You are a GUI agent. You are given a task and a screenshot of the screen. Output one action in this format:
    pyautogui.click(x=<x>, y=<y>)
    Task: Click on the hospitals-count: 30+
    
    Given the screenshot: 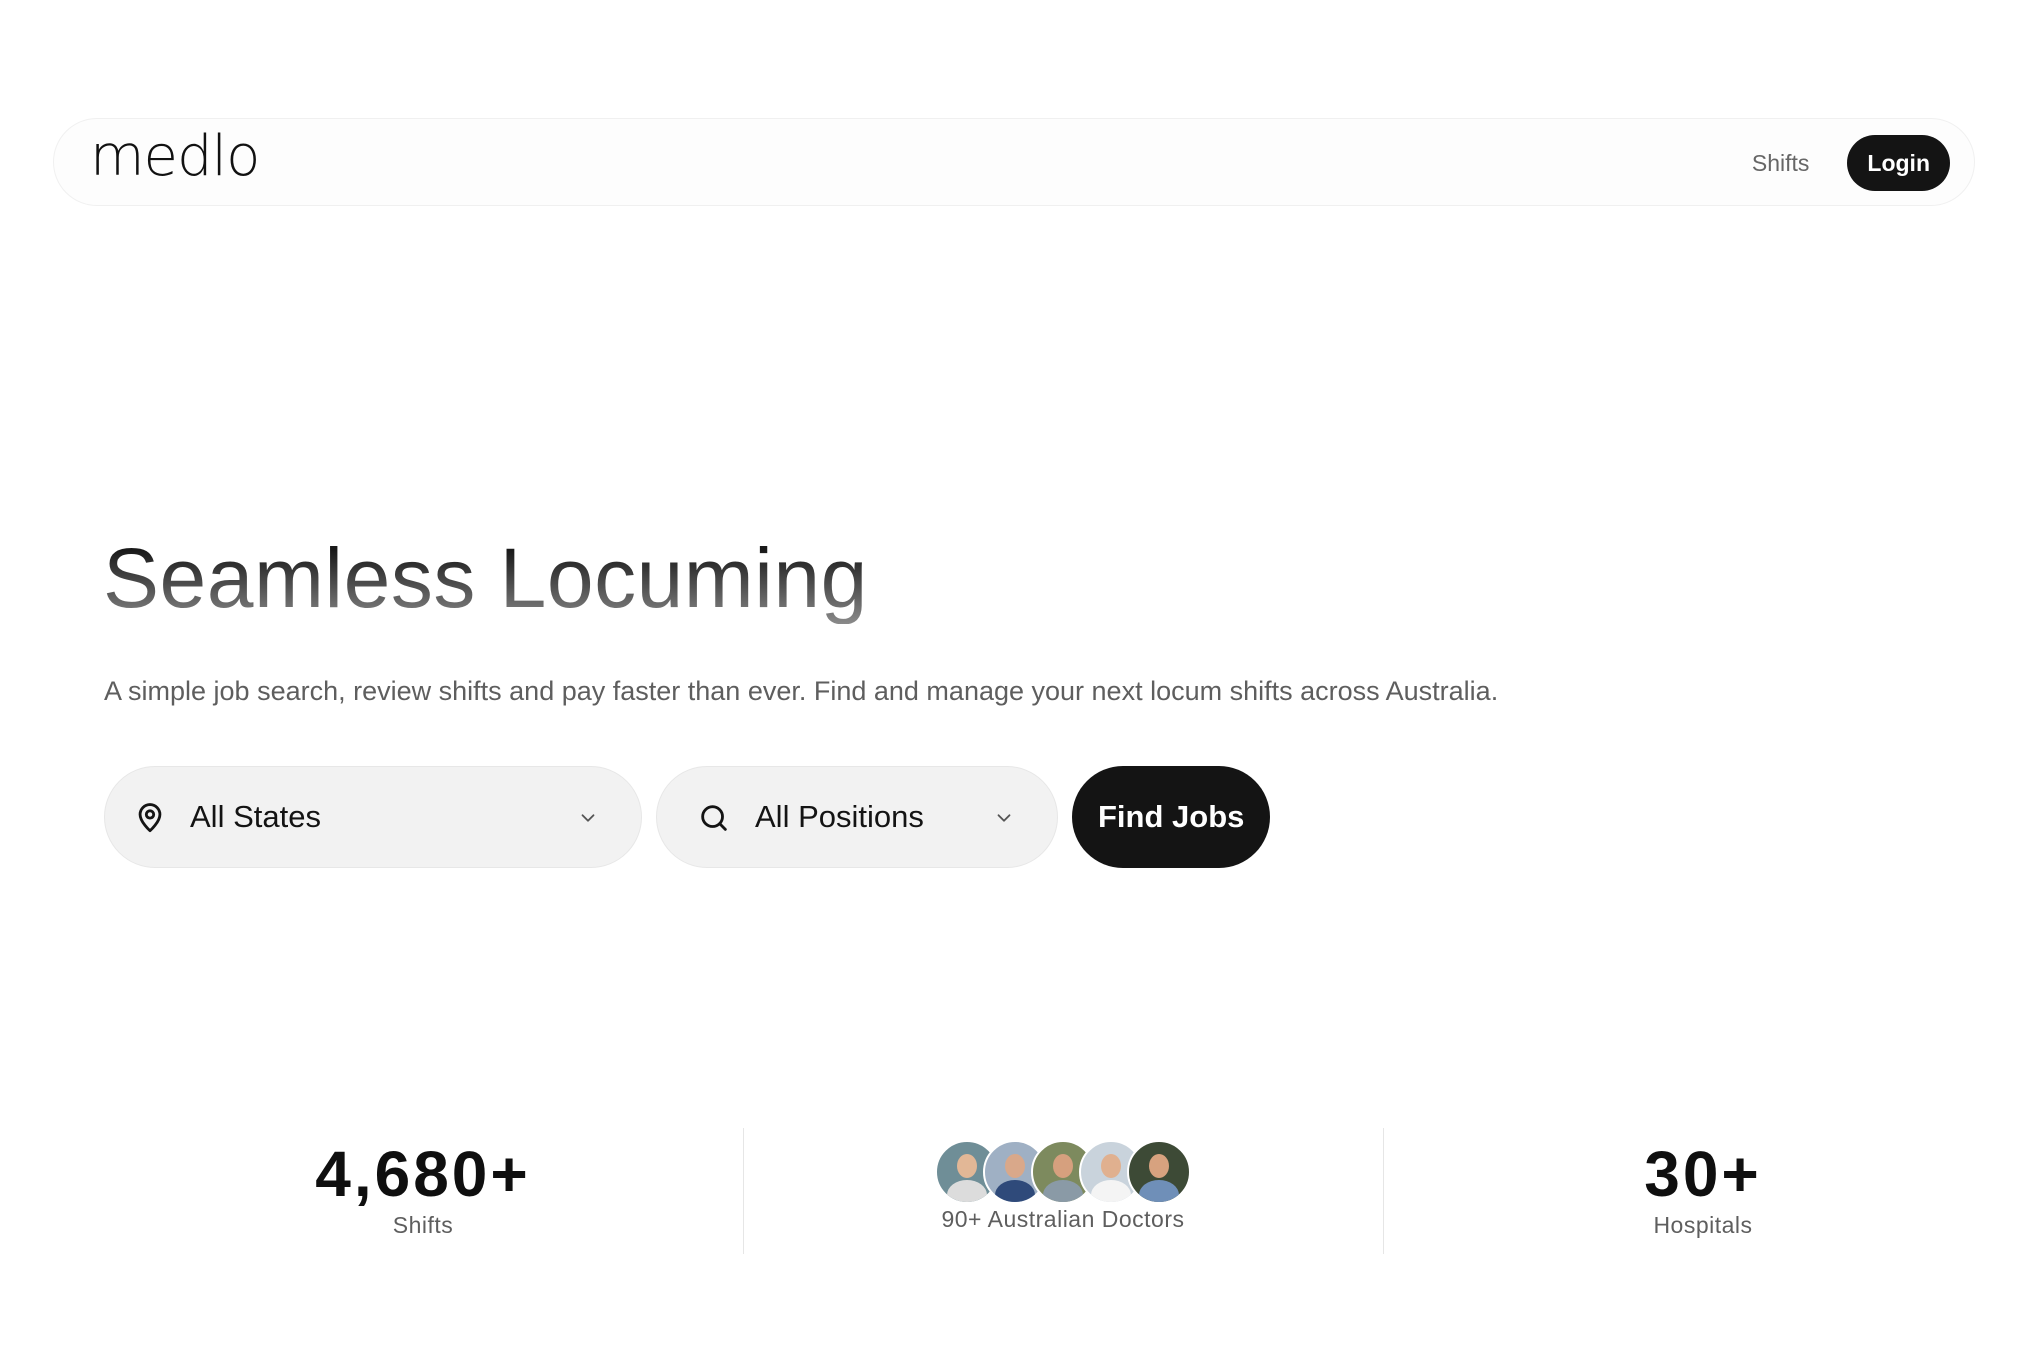 What is the action you would take?
    pyautogui.click(x=1703, y=1174)
    